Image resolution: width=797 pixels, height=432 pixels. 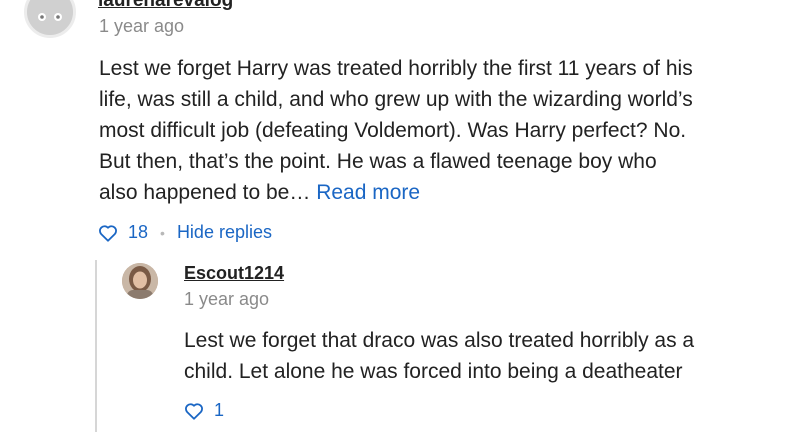 I want to click on reply-username: Escout1214, so click(x=234, y=273).